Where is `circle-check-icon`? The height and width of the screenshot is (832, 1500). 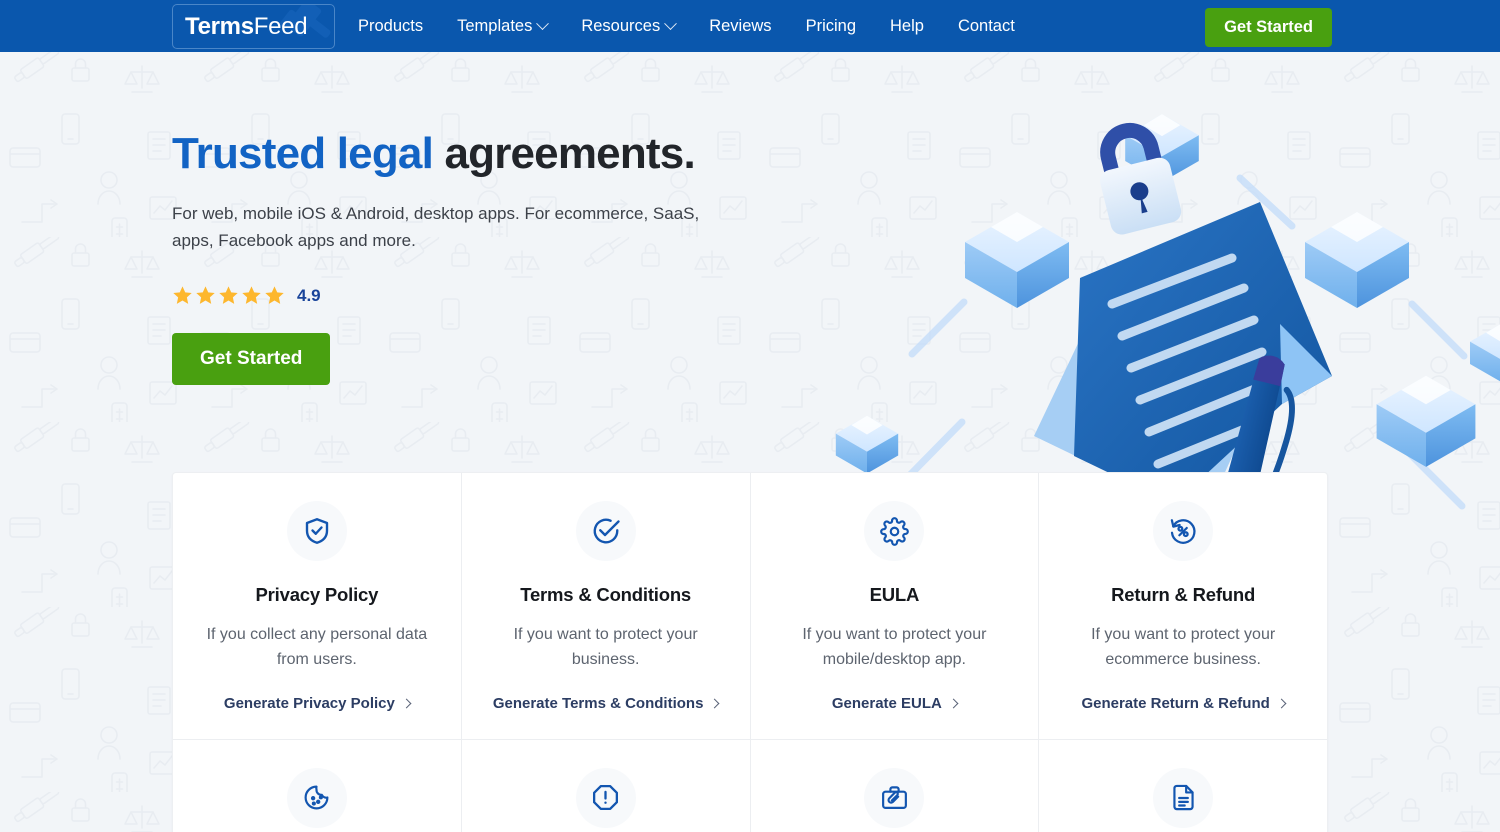 circle-check-icon is located at coordinates (606, 531).